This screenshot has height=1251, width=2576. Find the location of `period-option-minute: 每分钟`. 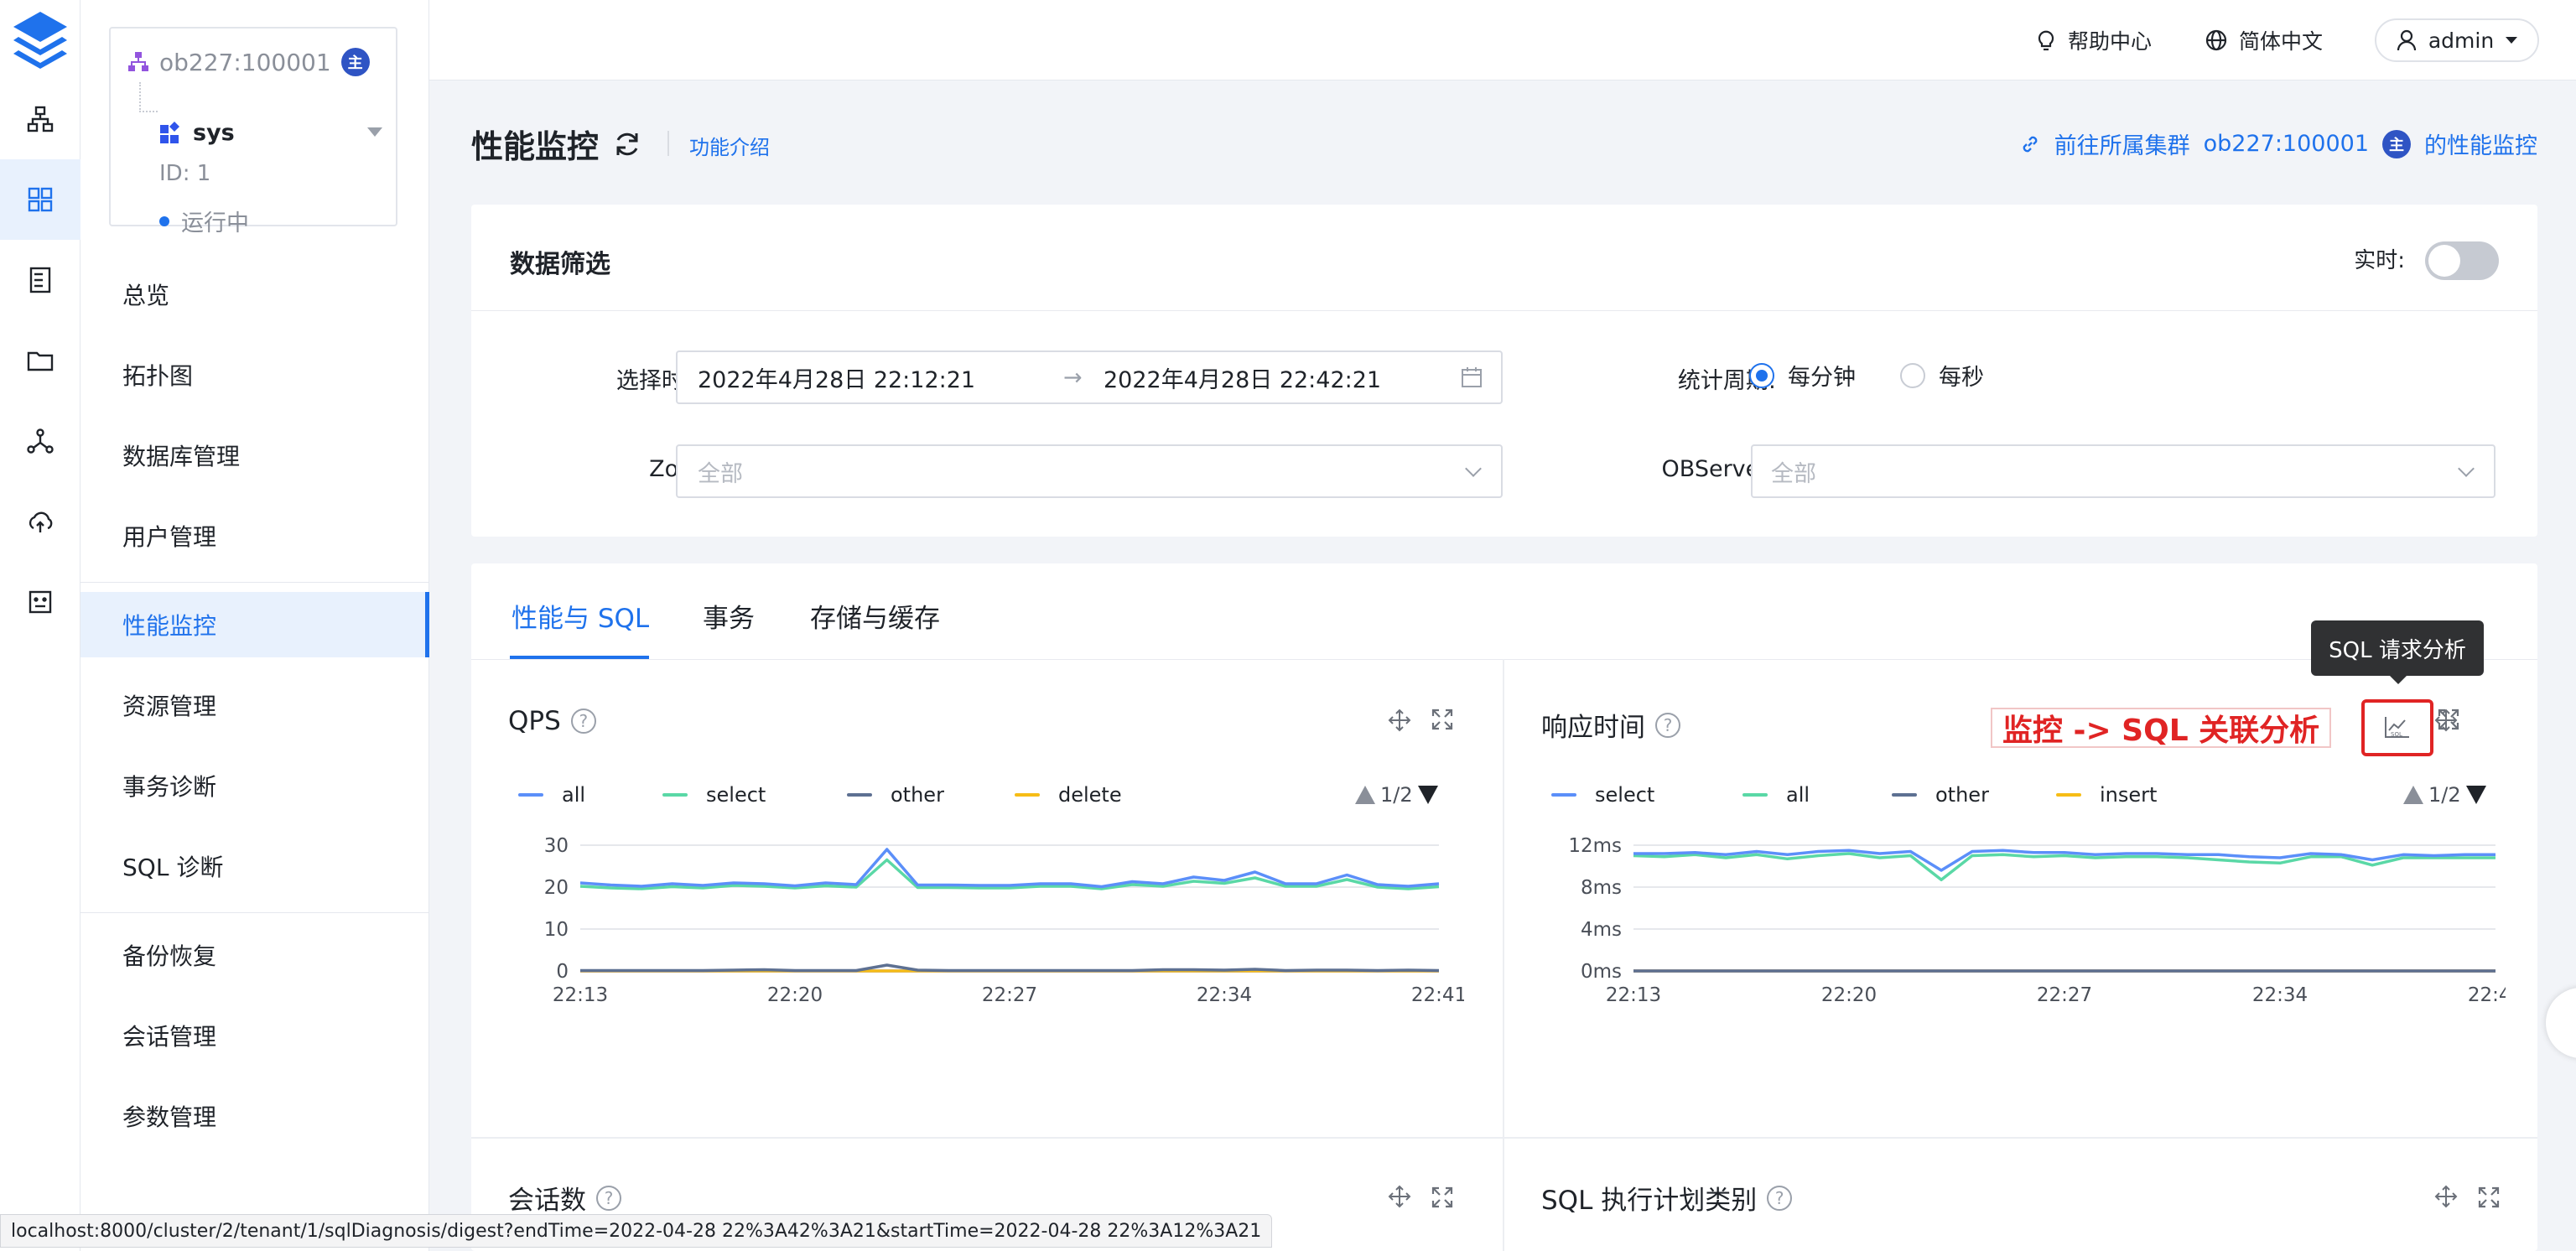

period-option-minute: 每分钟 is located at coordinates (1802, 375).